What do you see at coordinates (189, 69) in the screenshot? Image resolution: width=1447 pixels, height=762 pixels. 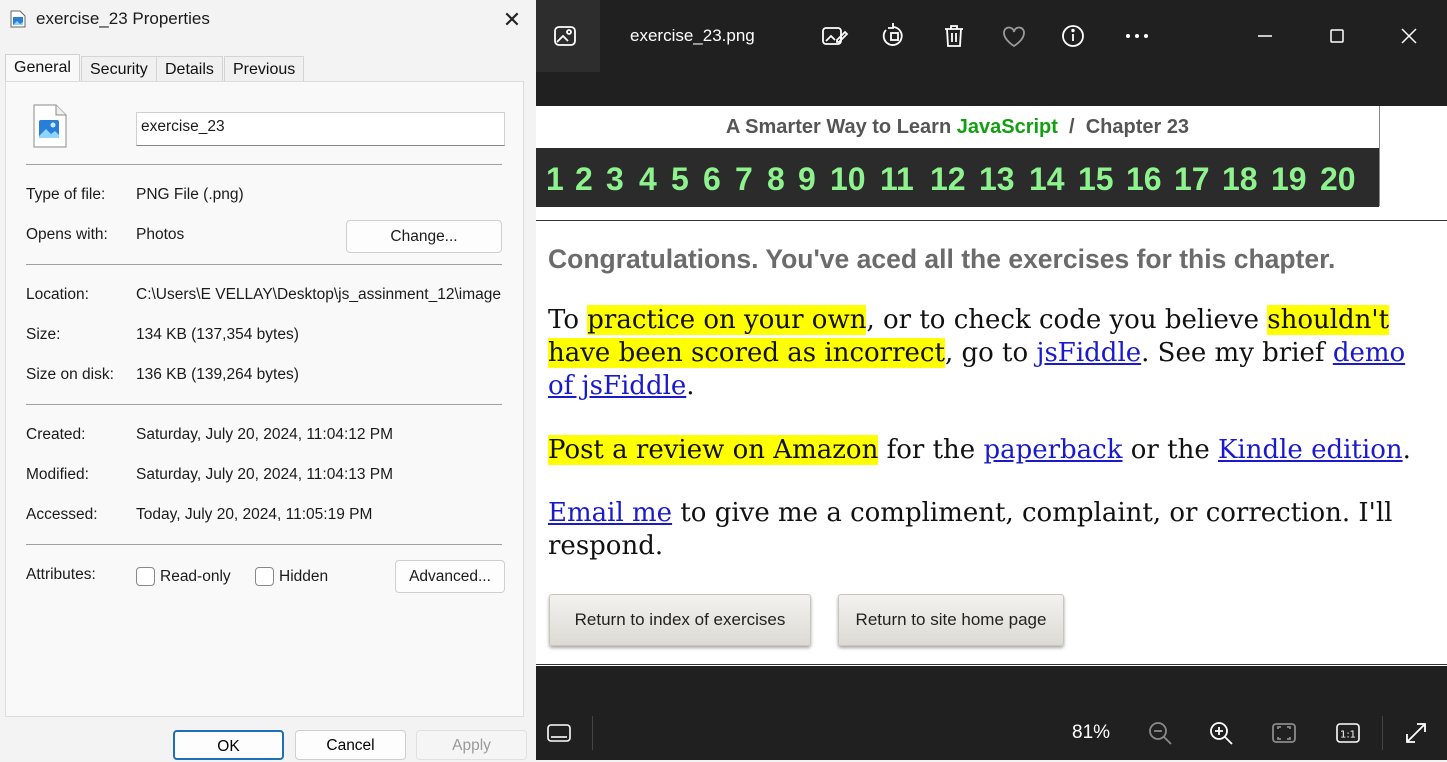 I see `tab-details: Details` at bounding box center [189, 69].